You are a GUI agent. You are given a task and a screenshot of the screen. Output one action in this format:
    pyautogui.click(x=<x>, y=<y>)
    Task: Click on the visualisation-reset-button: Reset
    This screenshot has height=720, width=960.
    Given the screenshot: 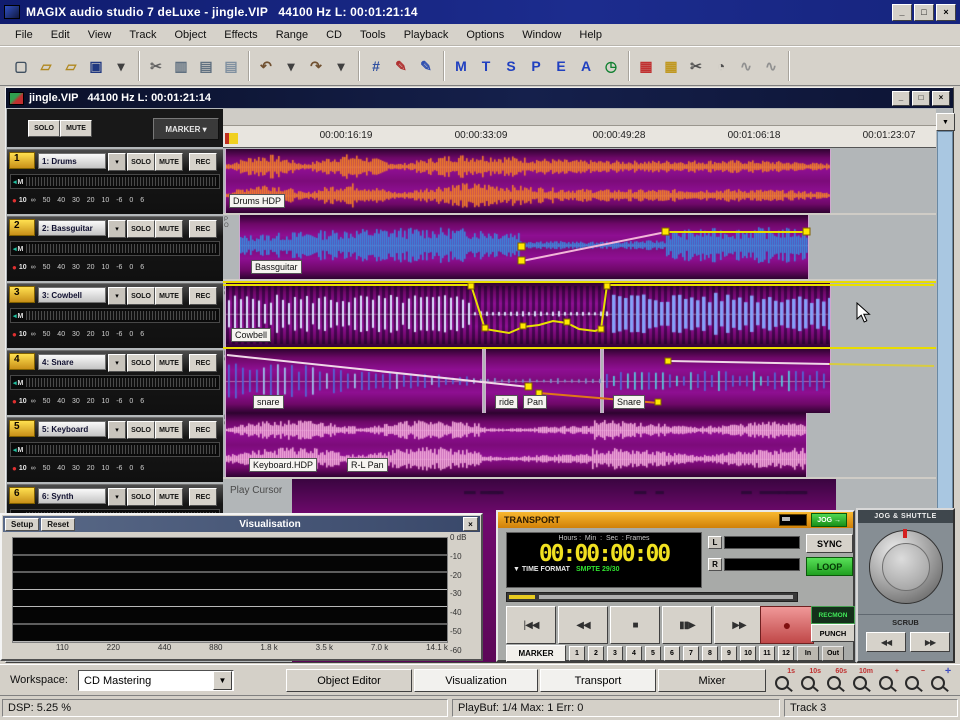 What is the action you would take?
    pyautogui.click(x=58, y=524)
    